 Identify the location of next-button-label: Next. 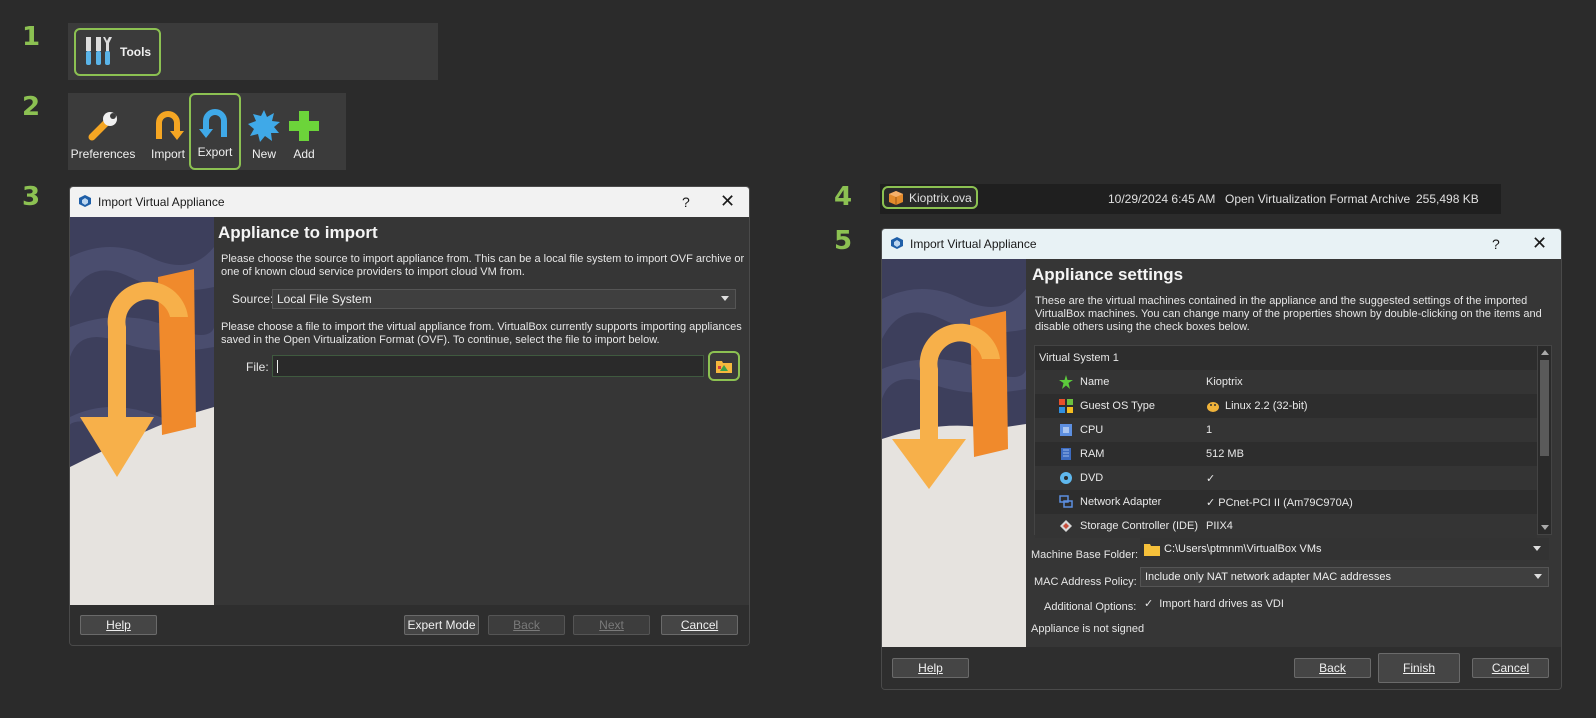
(611, 625).